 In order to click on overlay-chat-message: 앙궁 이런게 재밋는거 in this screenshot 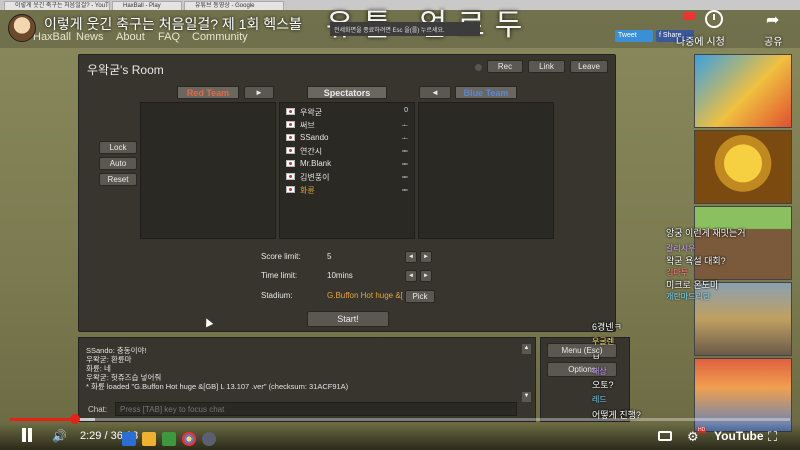, I will do `click(706, 233)`.